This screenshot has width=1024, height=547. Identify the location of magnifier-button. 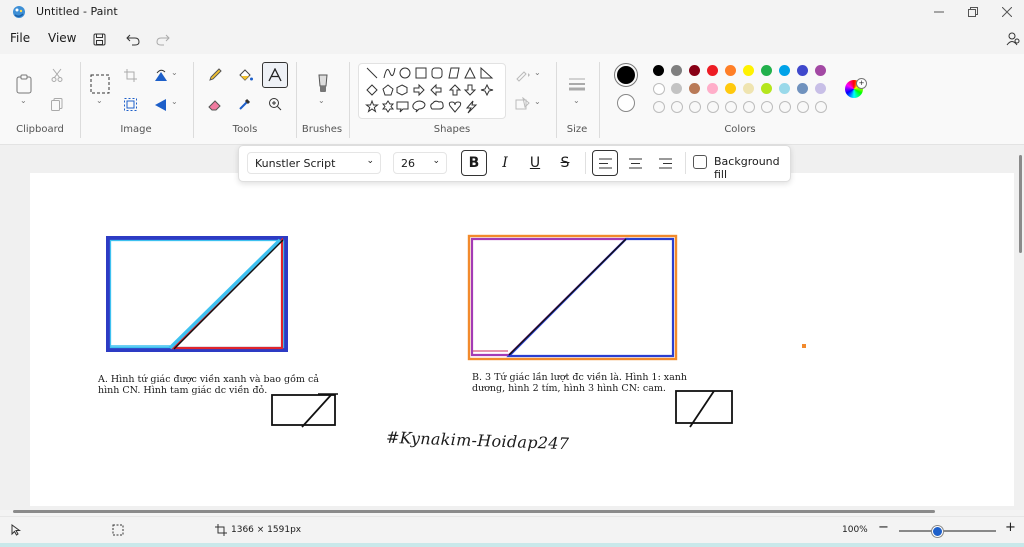
(275, 104).